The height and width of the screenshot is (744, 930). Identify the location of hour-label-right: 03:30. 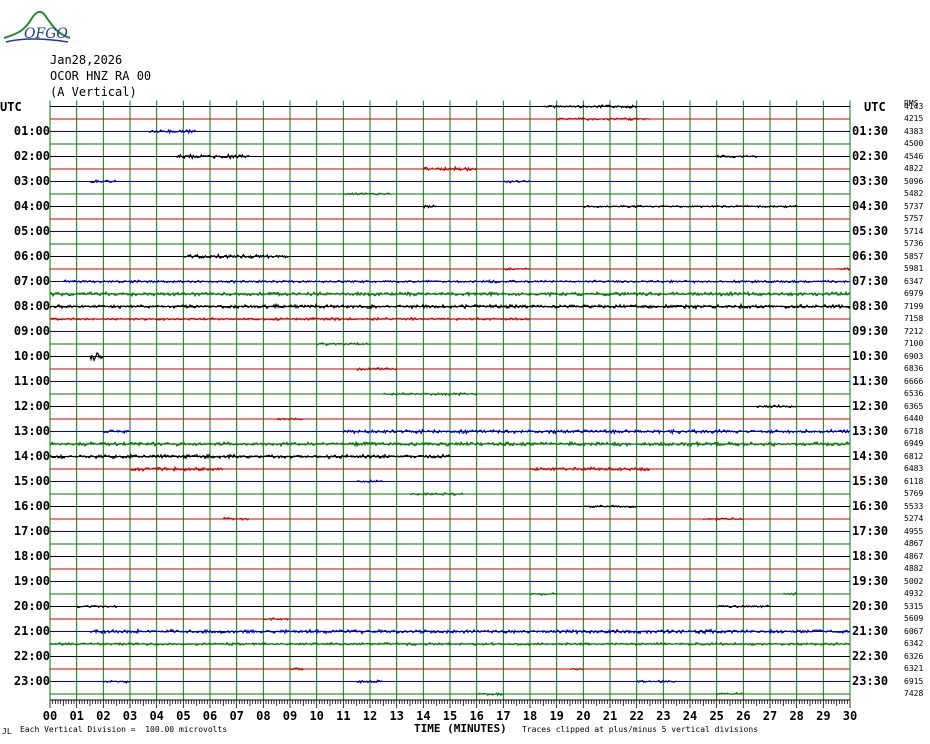
(870, 180).